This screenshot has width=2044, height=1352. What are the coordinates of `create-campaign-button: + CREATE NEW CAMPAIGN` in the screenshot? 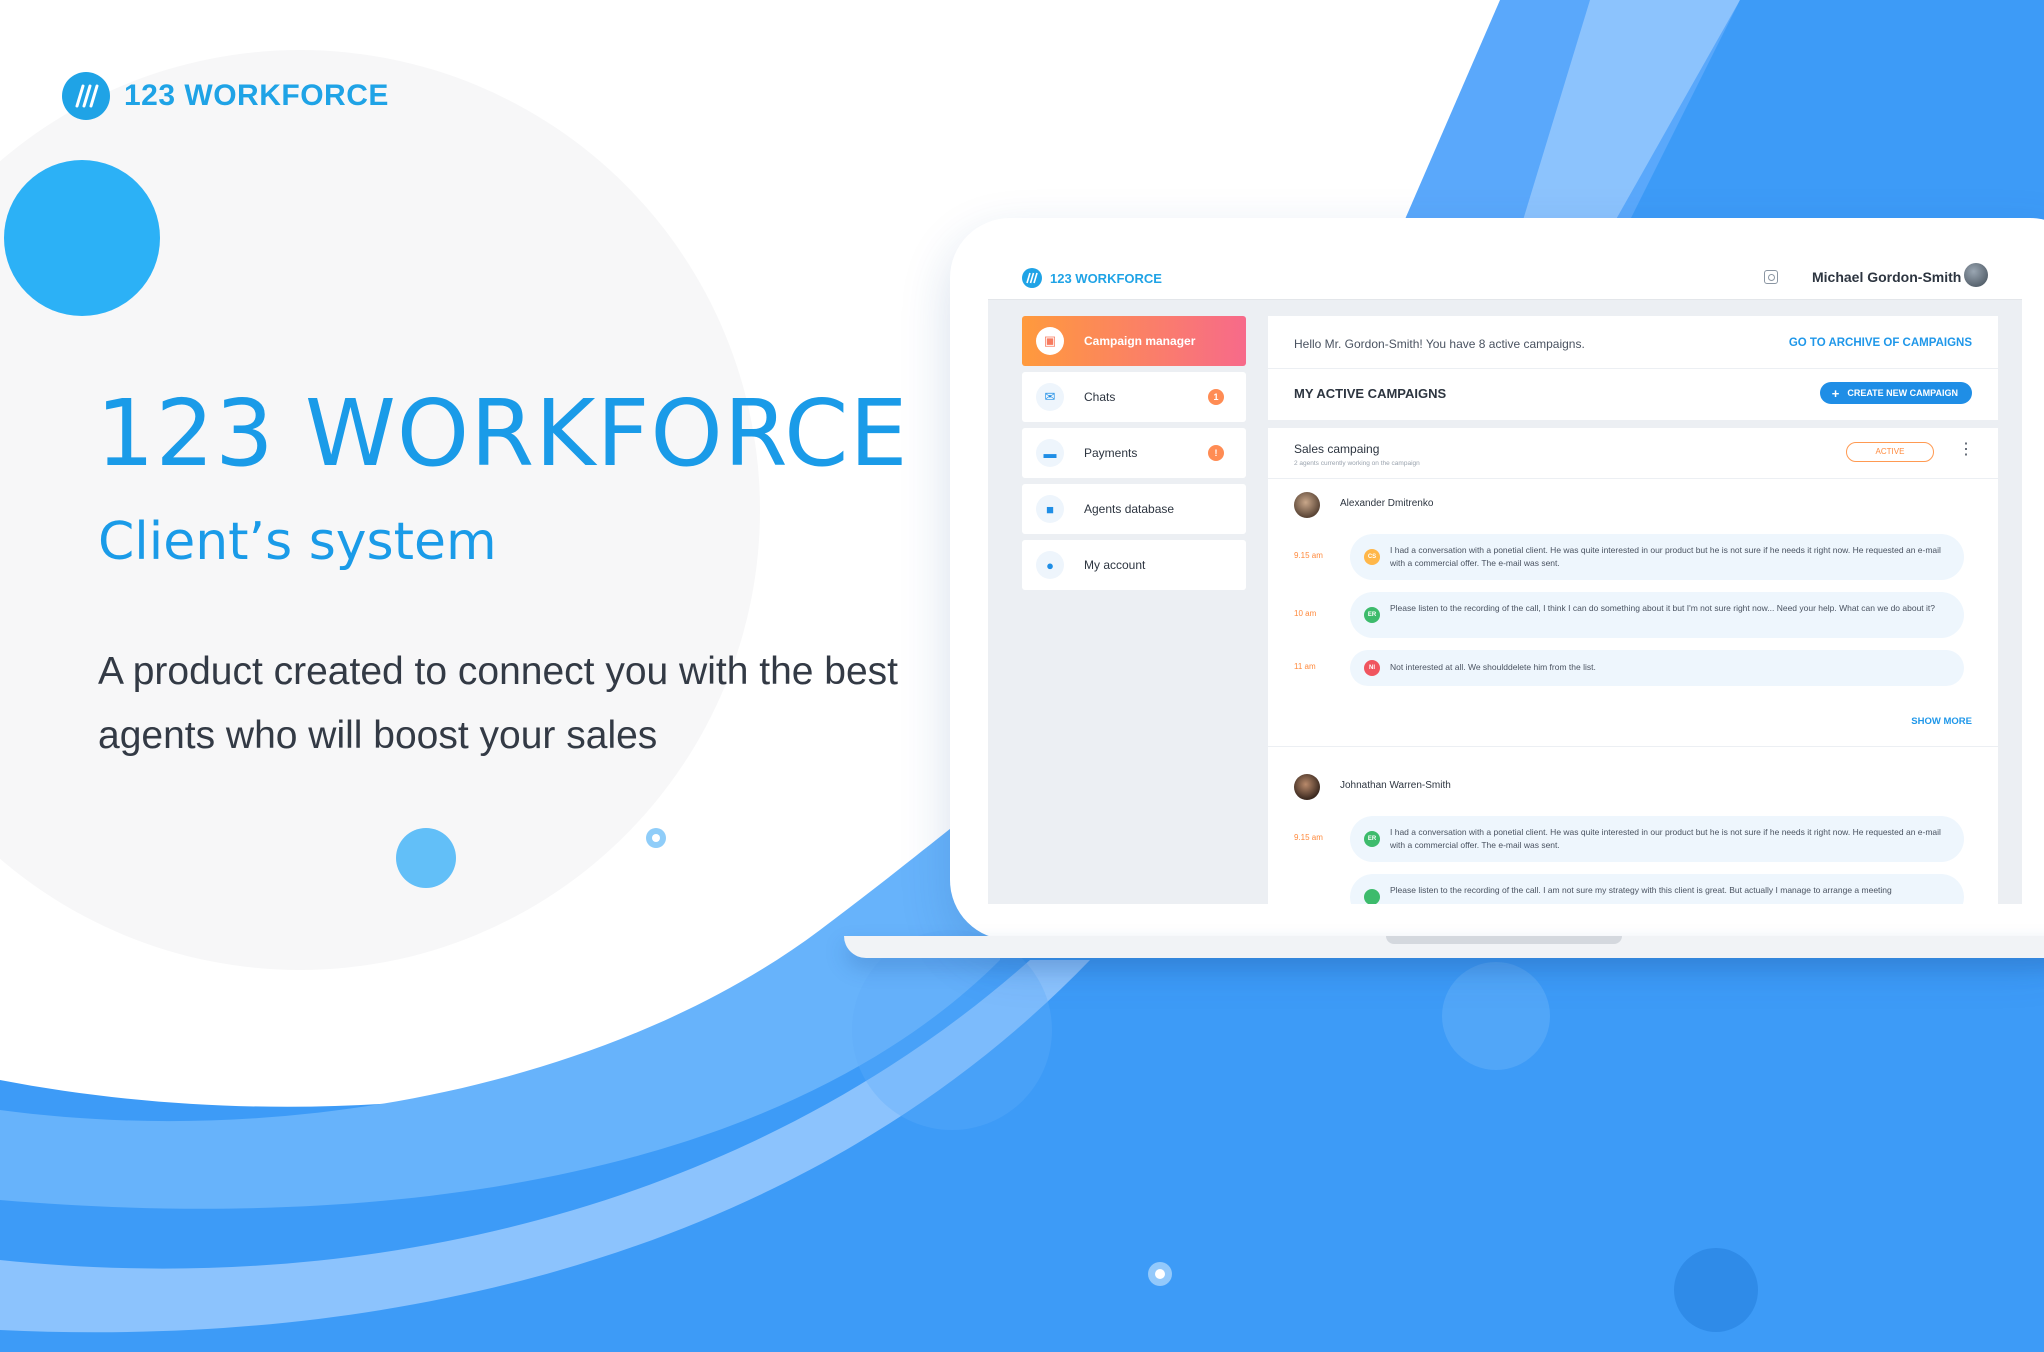 It's located at (1895, 393).